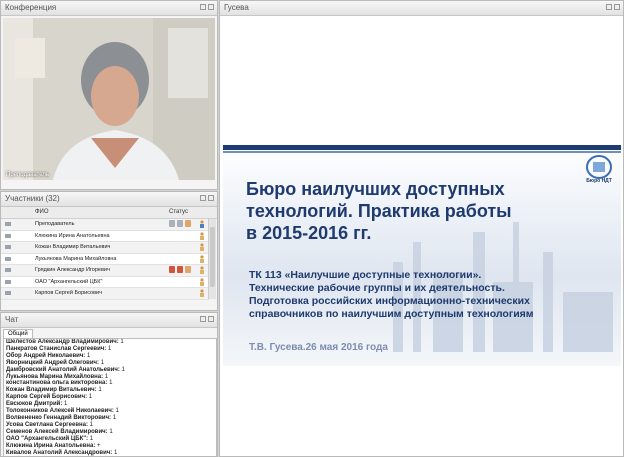 The width and height of the screenshot is (624, 457). Describe the element at coordinates (76, 258) in the screenshot. I see `participant-name: Лукьянова Марина Михайловна` at that location.